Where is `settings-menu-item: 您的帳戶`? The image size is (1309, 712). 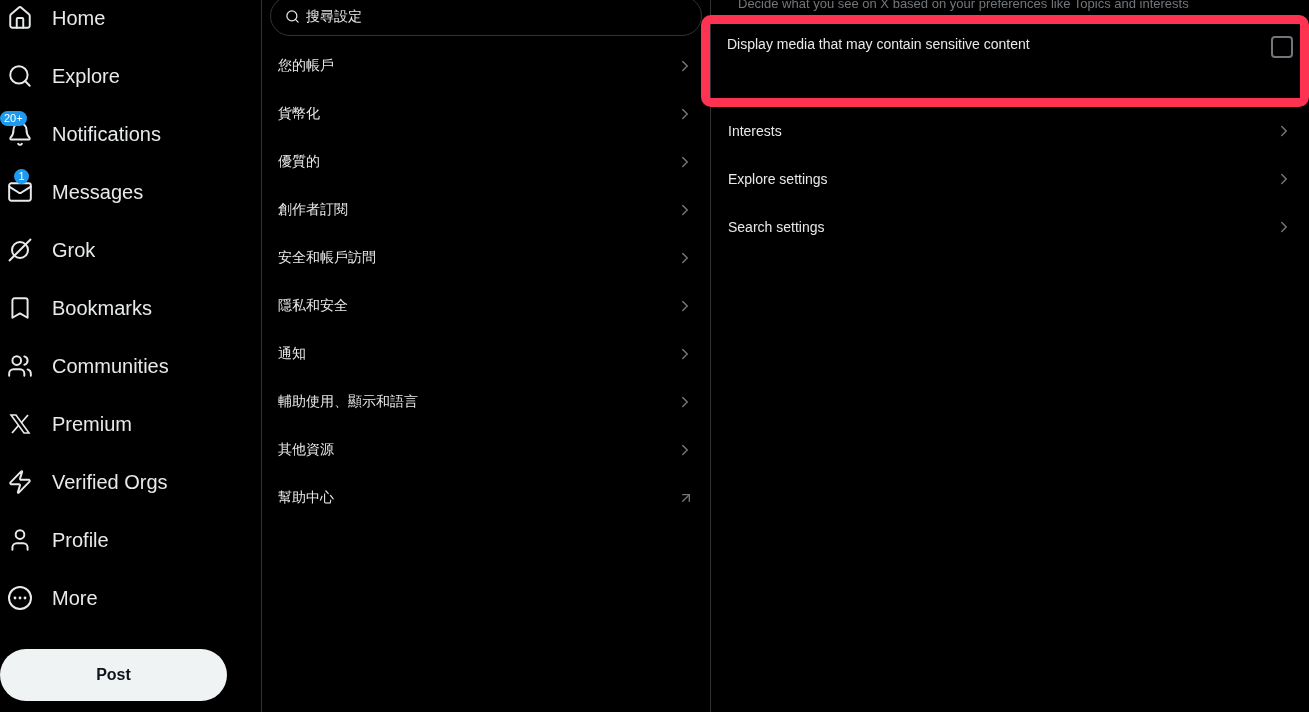
settings-menu-item: 您的帳戶 is located at coordinates (486, 66).